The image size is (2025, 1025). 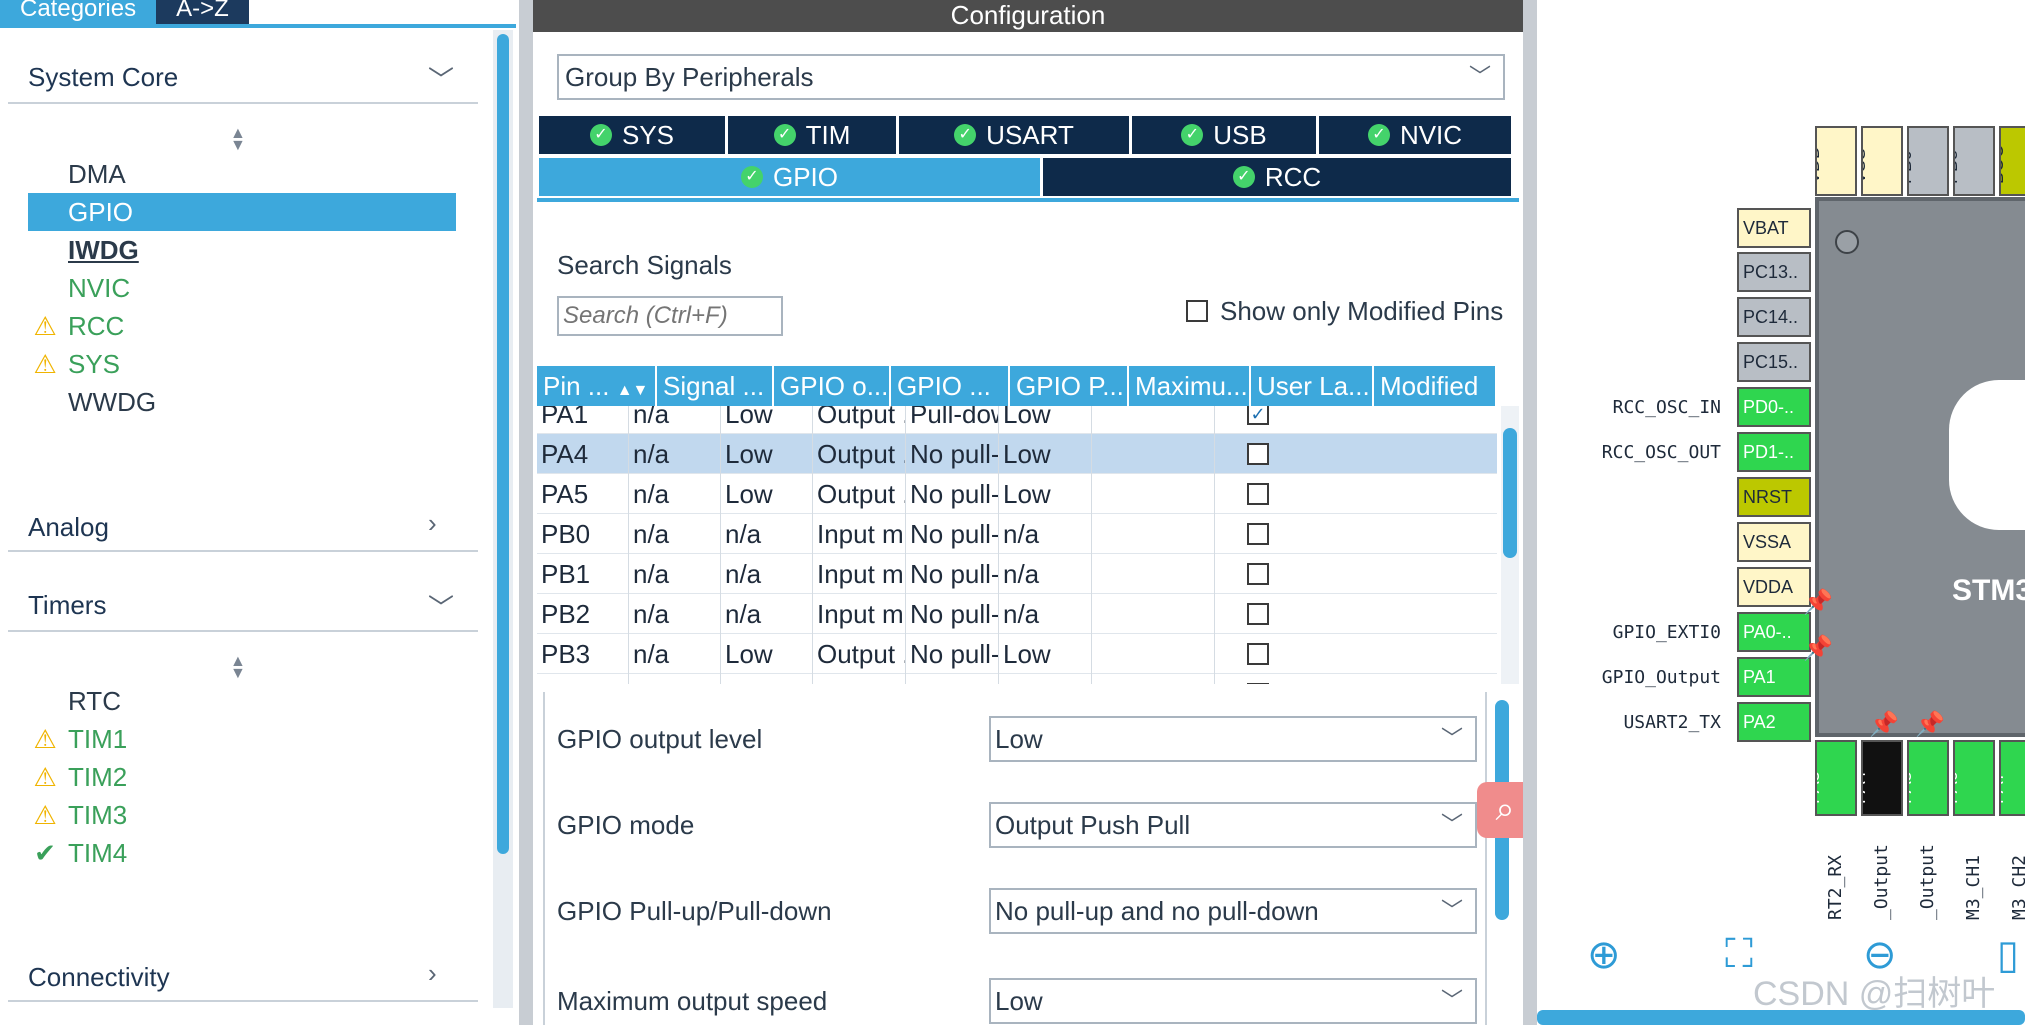 I want to click on tab-usb: ✓ USB, so click(x=1224, y=135).